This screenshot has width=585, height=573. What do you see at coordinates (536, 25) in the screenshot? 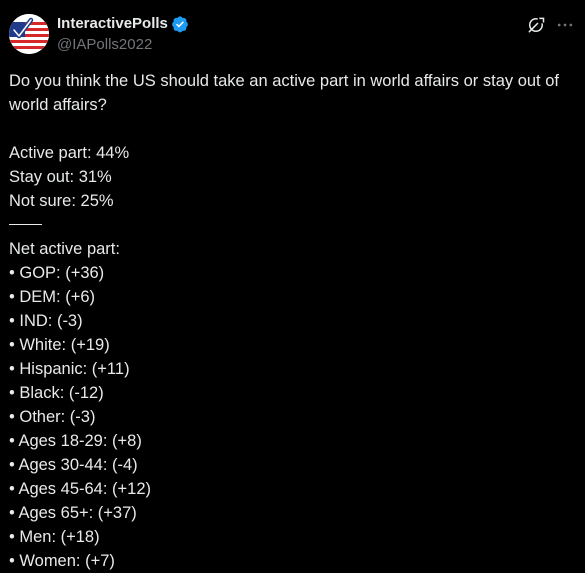
I see `grok-icon` at bounding box center [536, 25].